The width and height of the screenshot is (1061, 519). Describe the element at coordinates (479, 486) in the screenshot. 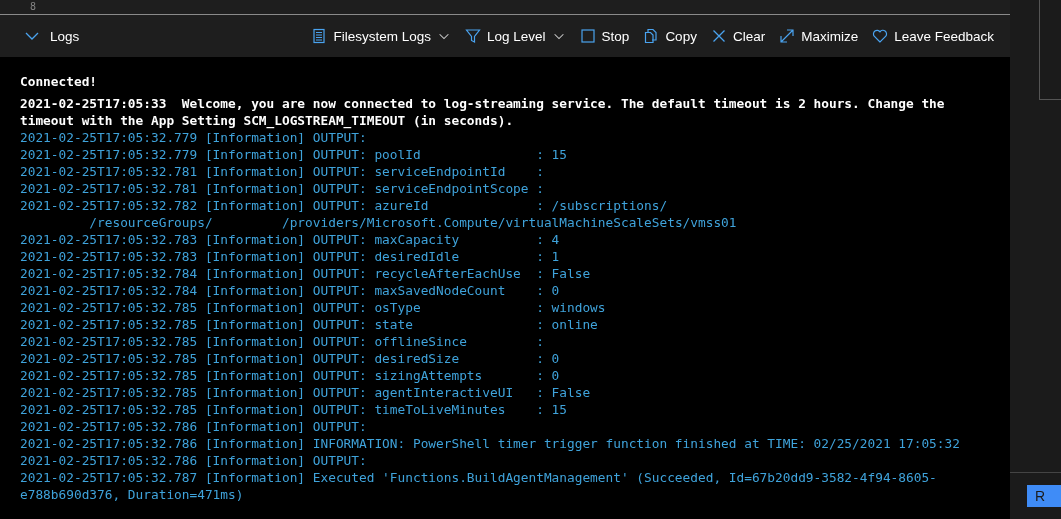

I see `log-line: 2021-02-25T17:05:32.787 [Information] Executed 'Functions.BuildAgentManagement' (Succeeded, Id=67b20dd9-3582-4f94-8605-e788b690d376, Duration=471ms)` at that location.